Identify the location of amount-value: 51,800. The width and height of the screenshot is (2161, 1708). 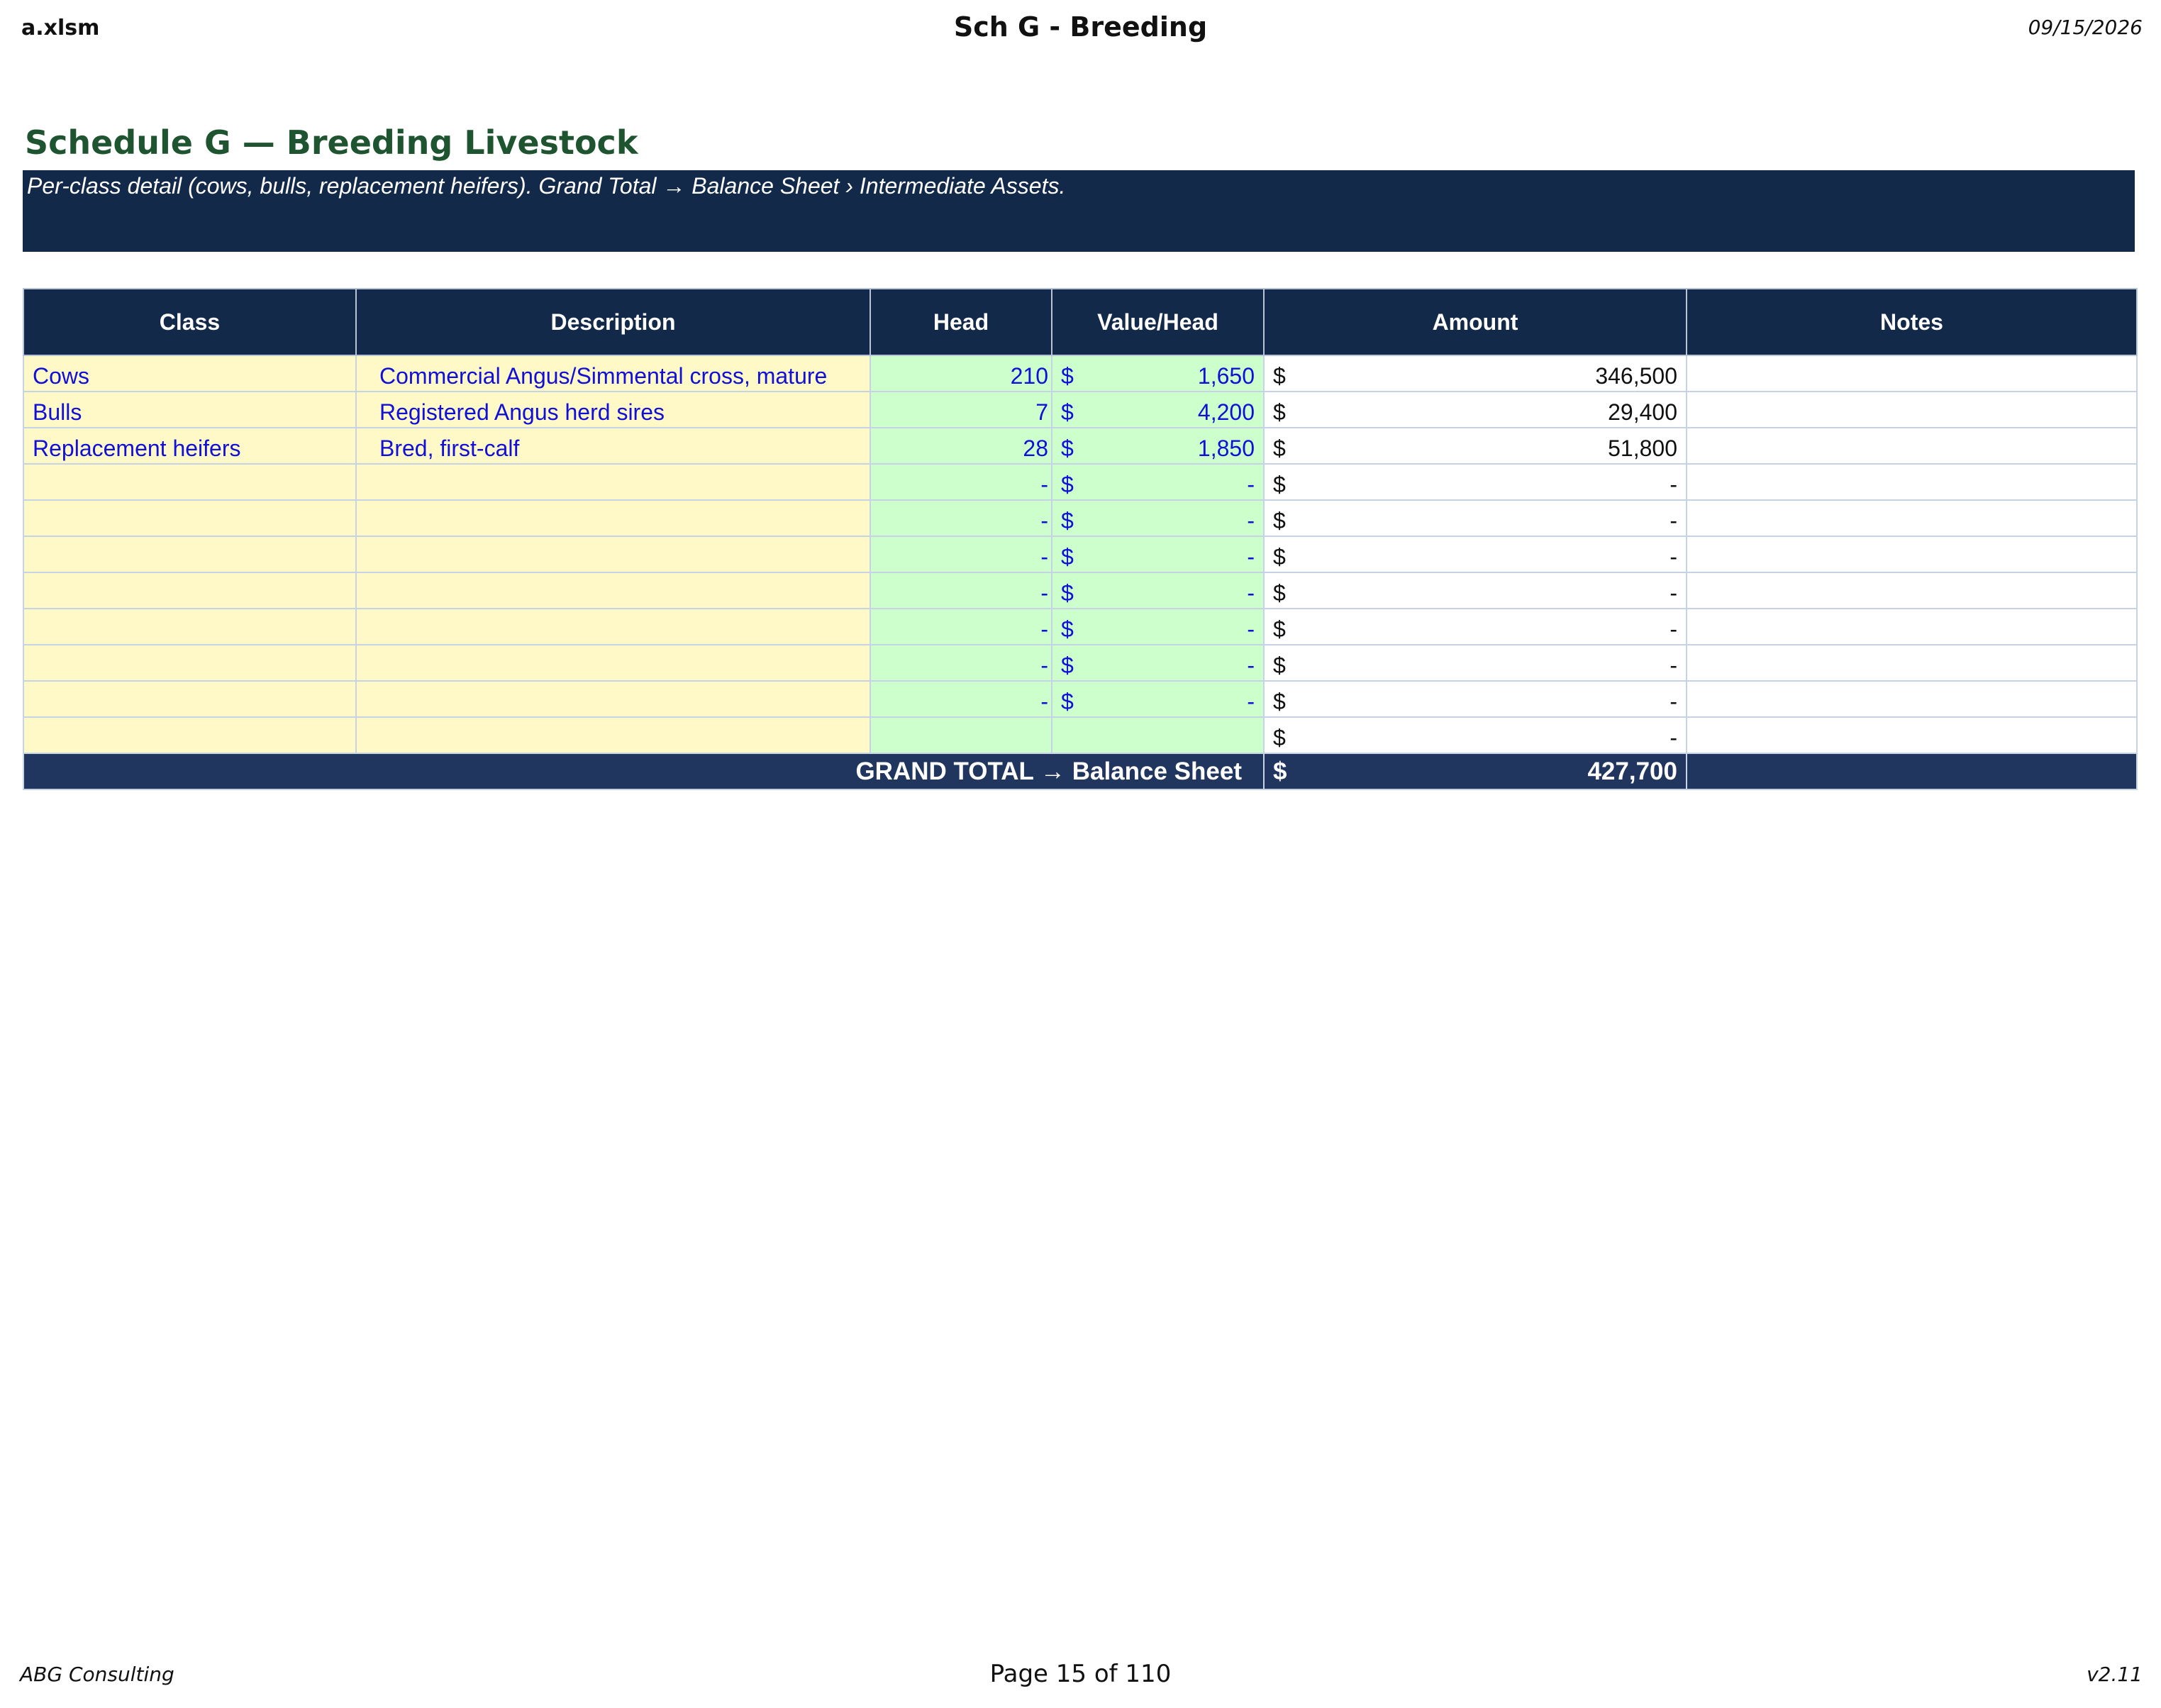
(1642, 448).